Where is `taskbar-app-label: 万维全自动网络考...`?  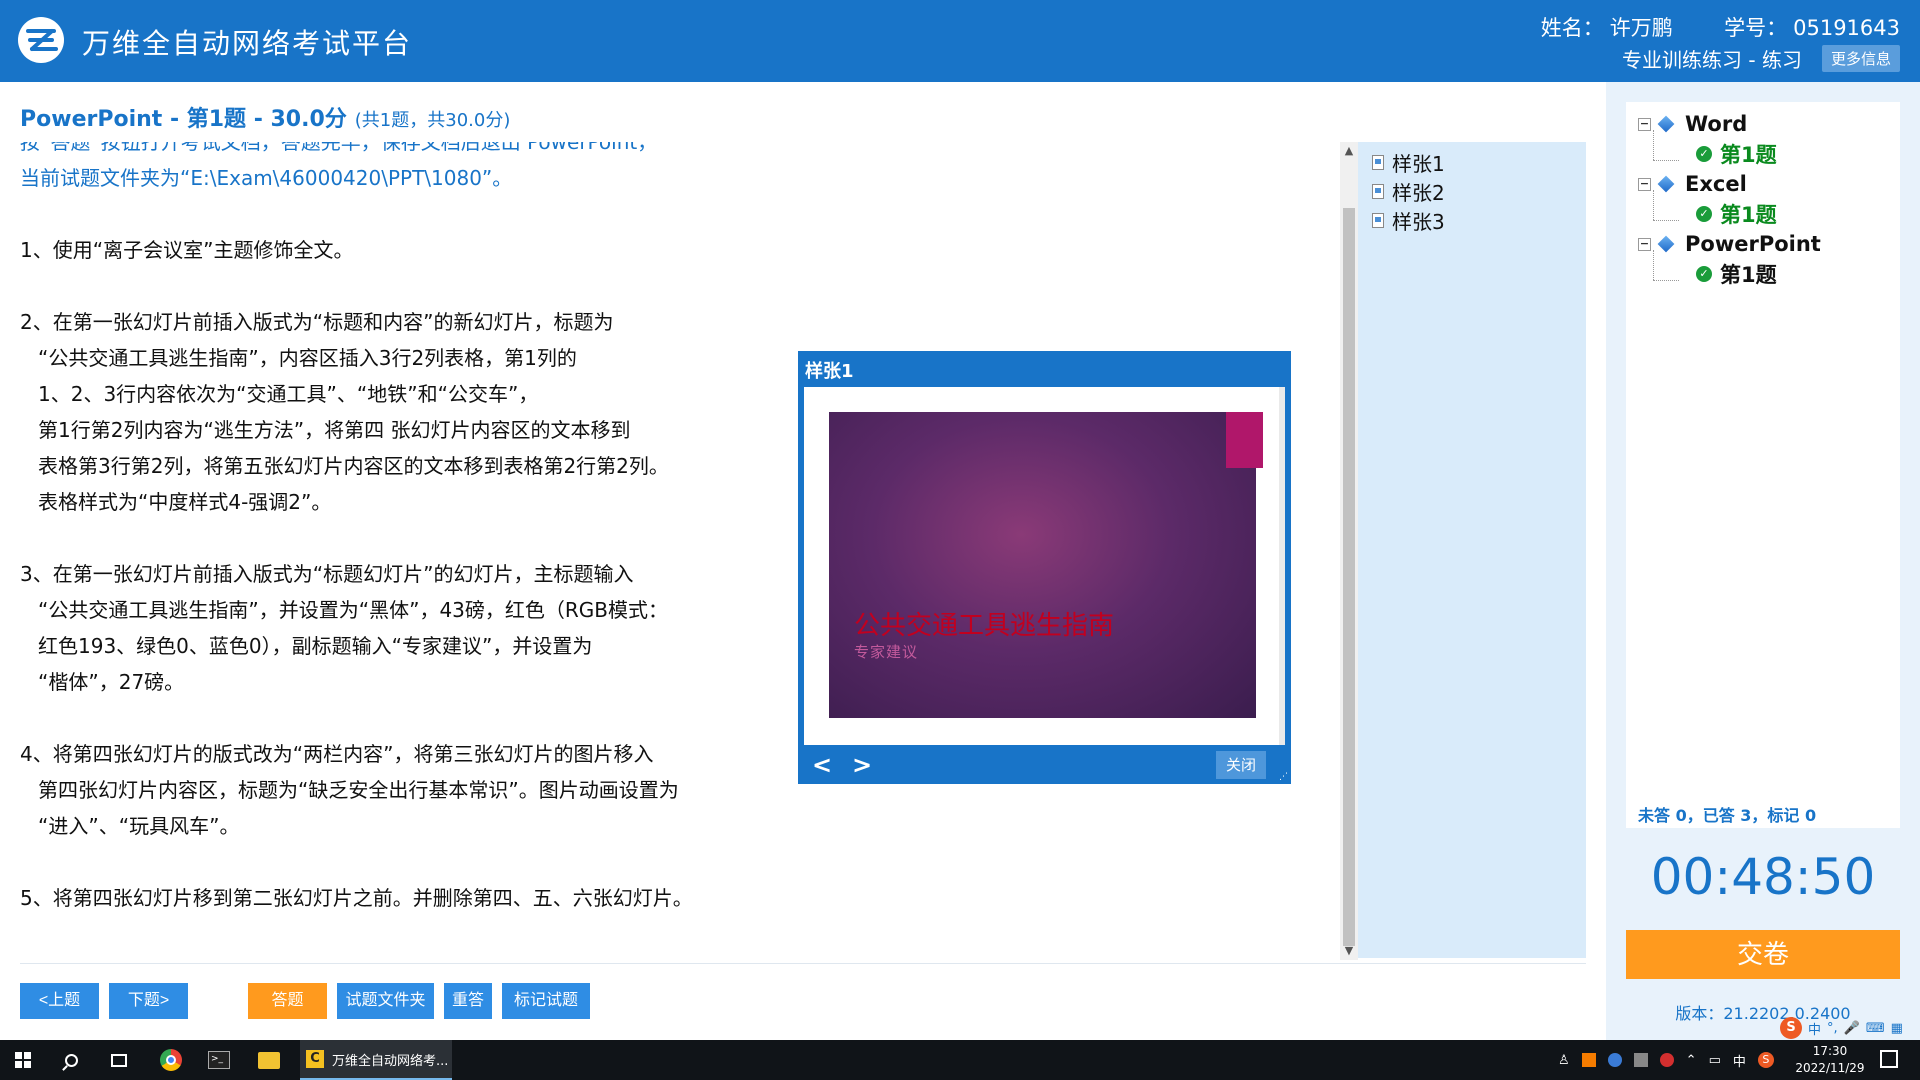 taskbar-app-label: 万维全自动网络考... is located at coordinates (390, 1061).